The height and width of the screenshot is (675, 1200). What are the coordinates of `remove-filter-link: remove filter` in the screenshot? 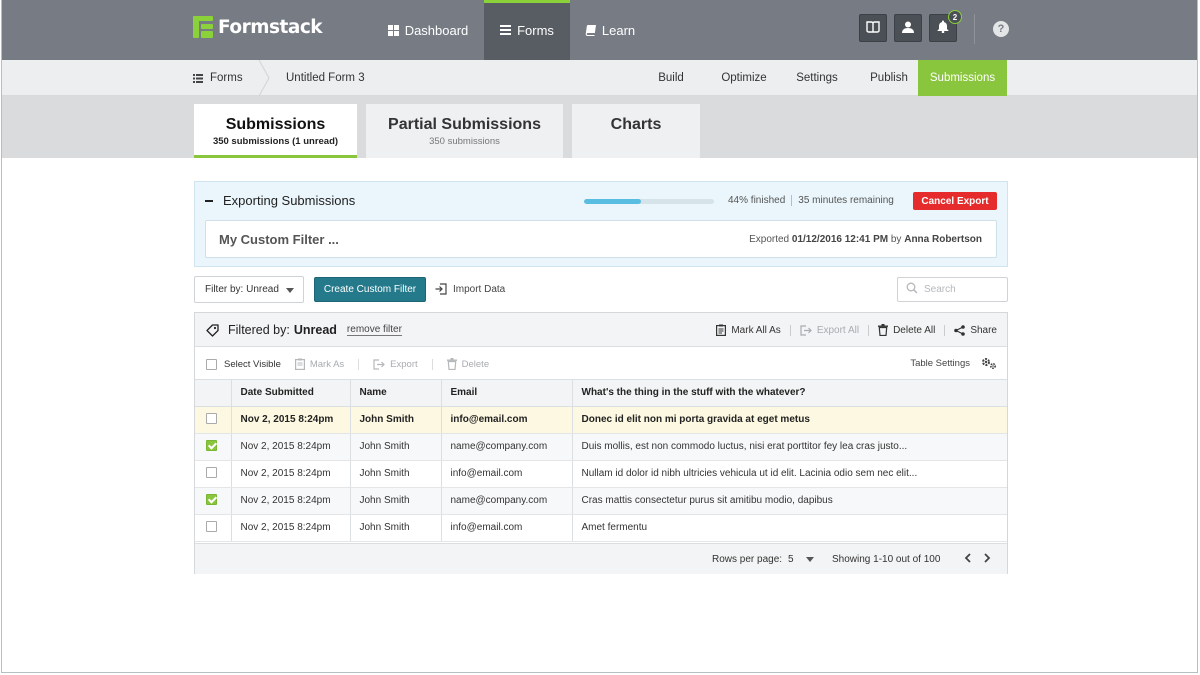 It's located at (374, 330).